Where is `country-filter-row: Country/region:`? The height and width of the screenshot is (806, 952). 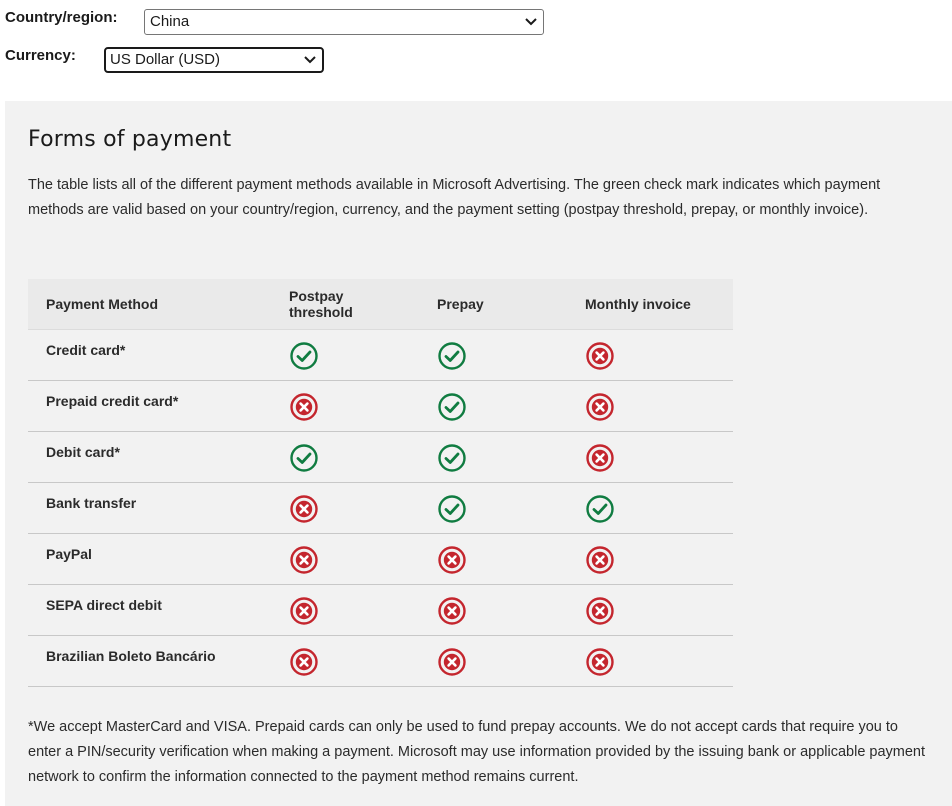 country-filter-row: Country/region: is located at coordinates (61, 17).